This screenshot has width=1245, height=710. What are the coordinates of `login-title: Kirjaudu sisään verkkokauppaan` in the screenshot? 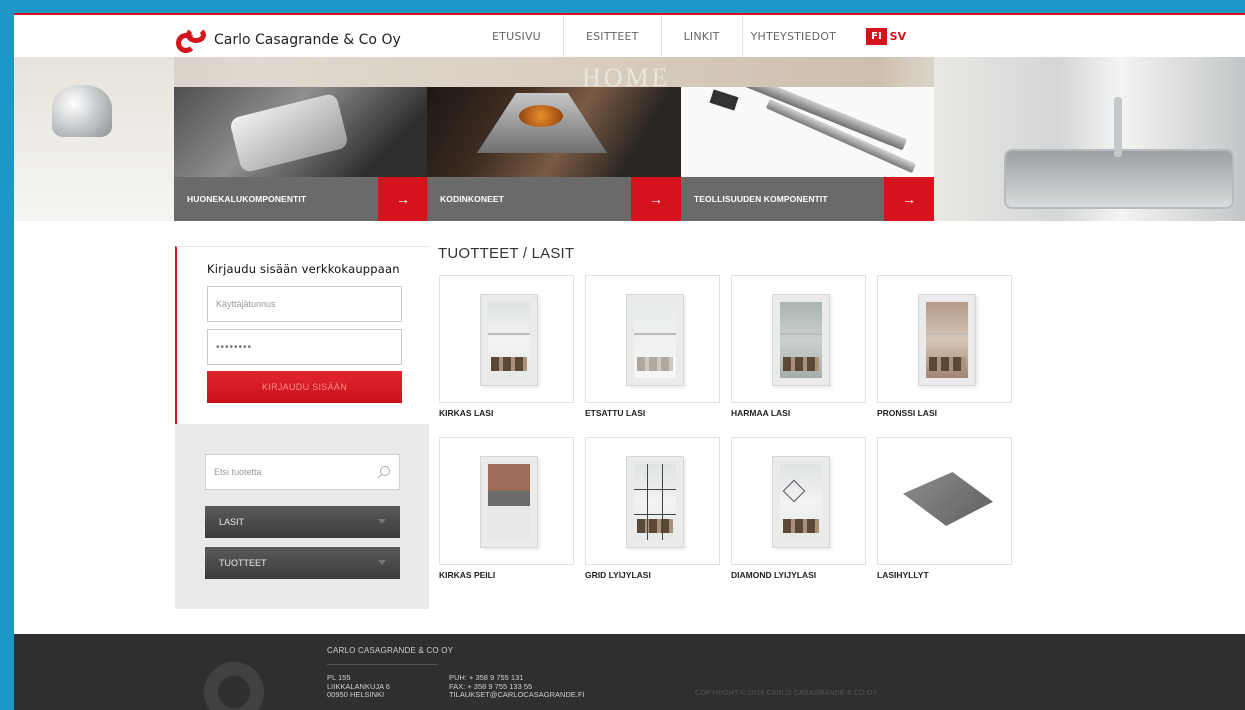 It's located at (303, 269).